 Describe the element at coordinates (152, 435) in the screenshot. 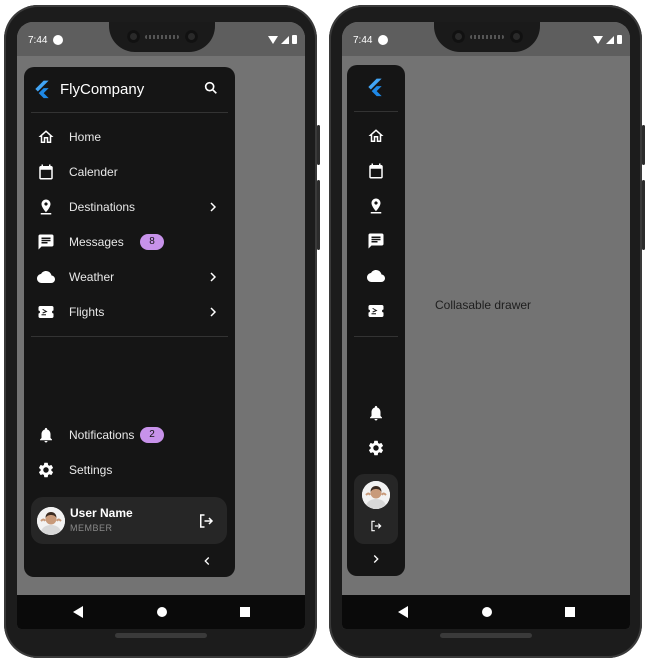

I see `notifications-badge: 2` at that location.